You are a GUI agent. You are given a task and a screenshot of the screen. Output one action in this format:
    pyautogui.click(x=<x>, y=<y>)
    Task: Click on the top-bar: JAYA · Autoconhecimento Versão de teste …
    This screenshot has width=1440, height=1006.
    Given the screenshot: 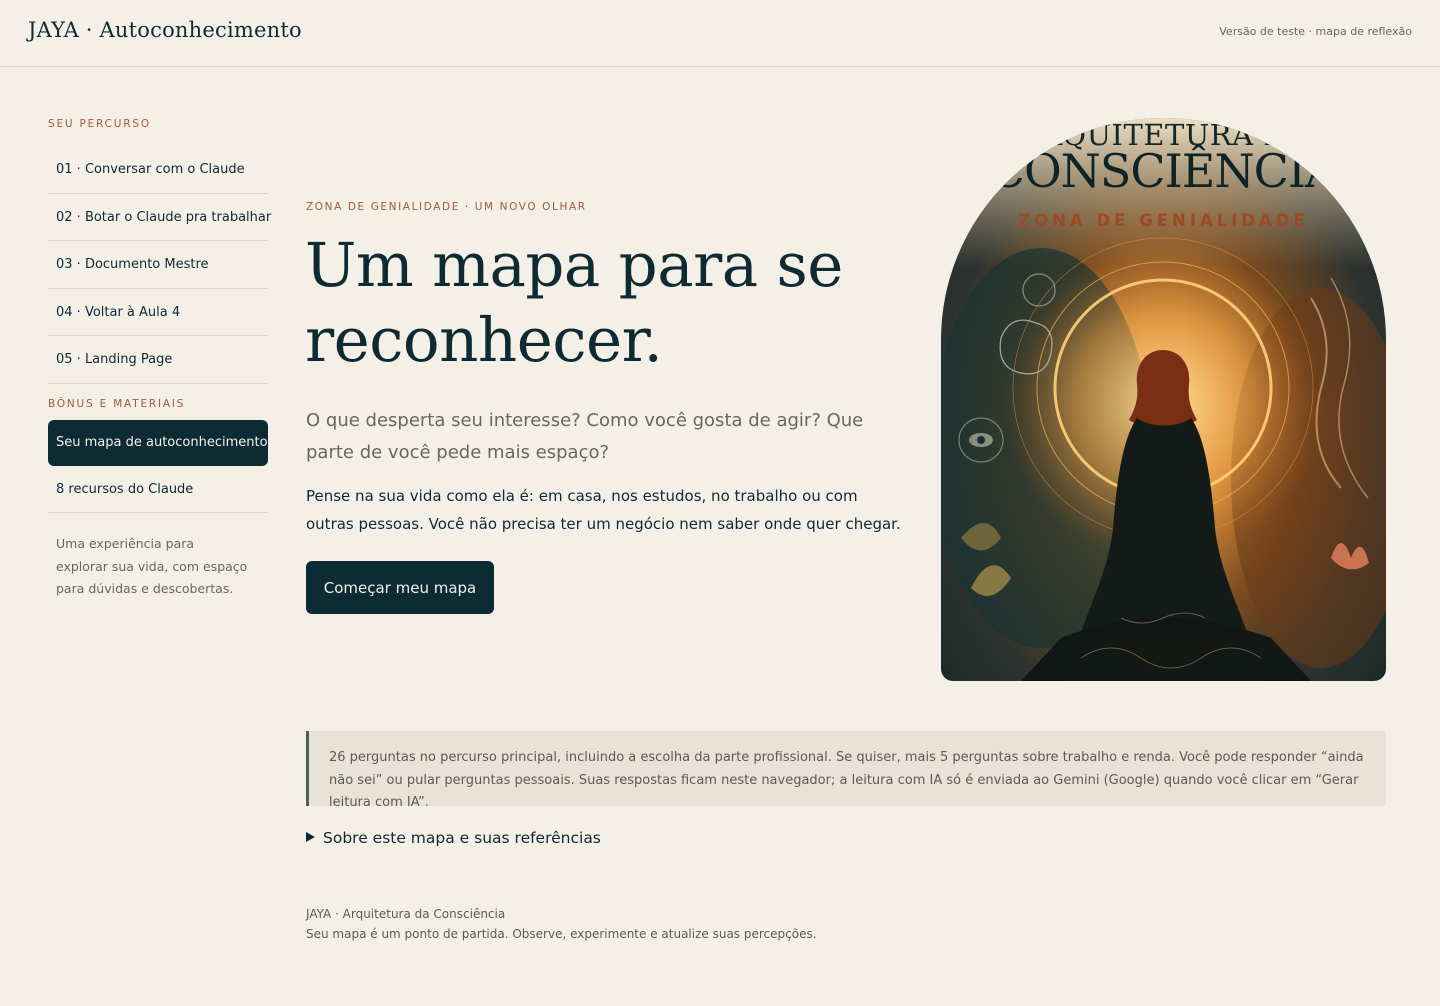 What is the action you would take?
    pyautogui.click(x=720, y=33)
    